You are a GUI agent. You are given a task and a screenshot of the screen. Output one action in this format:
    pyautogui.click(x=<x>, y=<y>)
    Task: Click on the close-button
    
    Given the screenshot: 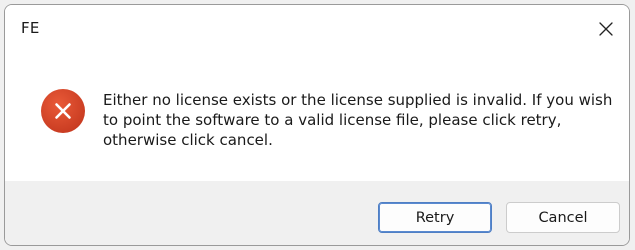 What is the action you would take?
    pyautogui.click(x=606, y=29)
    